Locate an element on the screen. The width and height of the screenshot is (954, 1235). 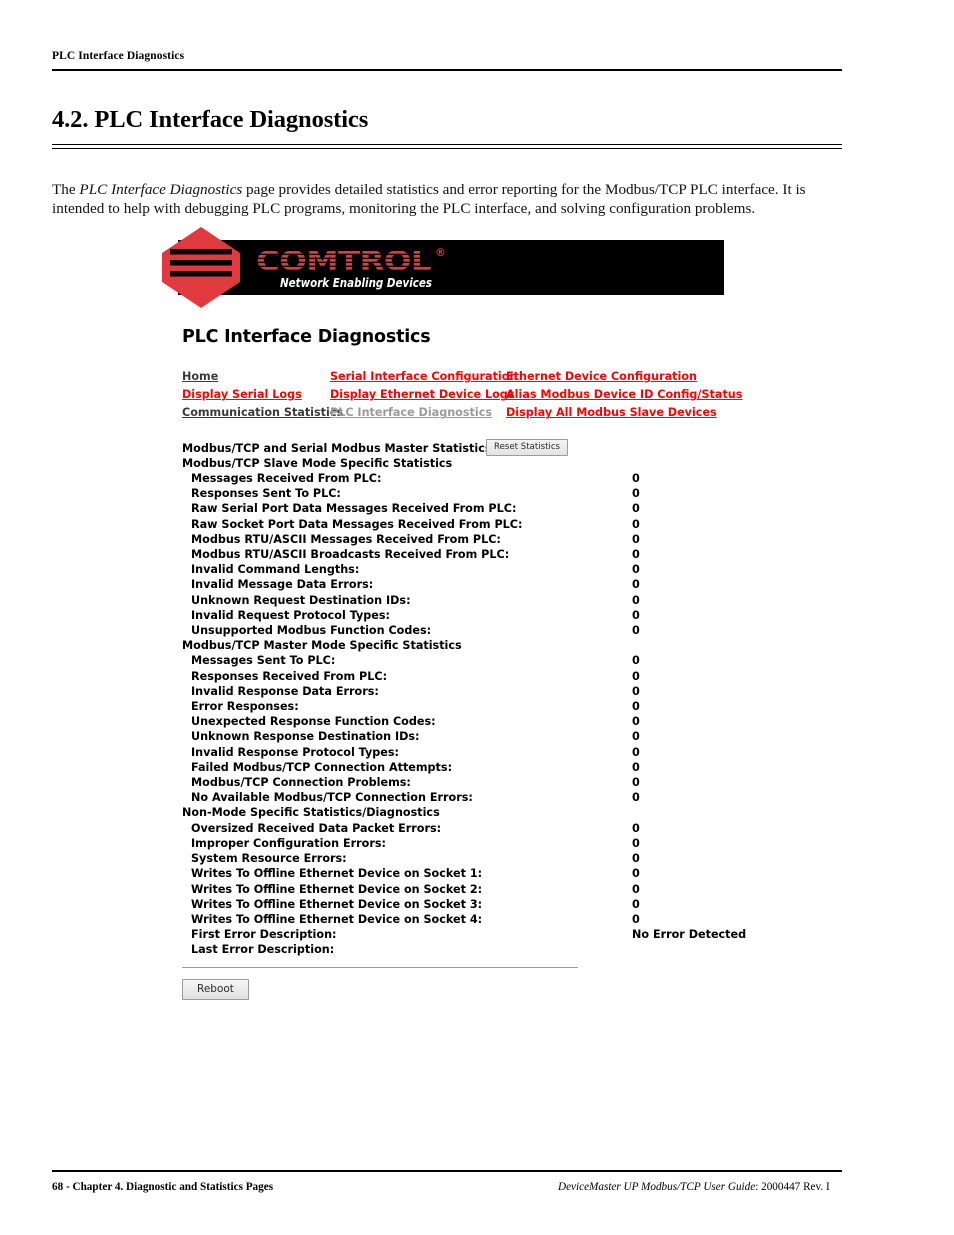
nav-link-display-serial-logs: Display Serial Logs is located at coordinates (256, 395).